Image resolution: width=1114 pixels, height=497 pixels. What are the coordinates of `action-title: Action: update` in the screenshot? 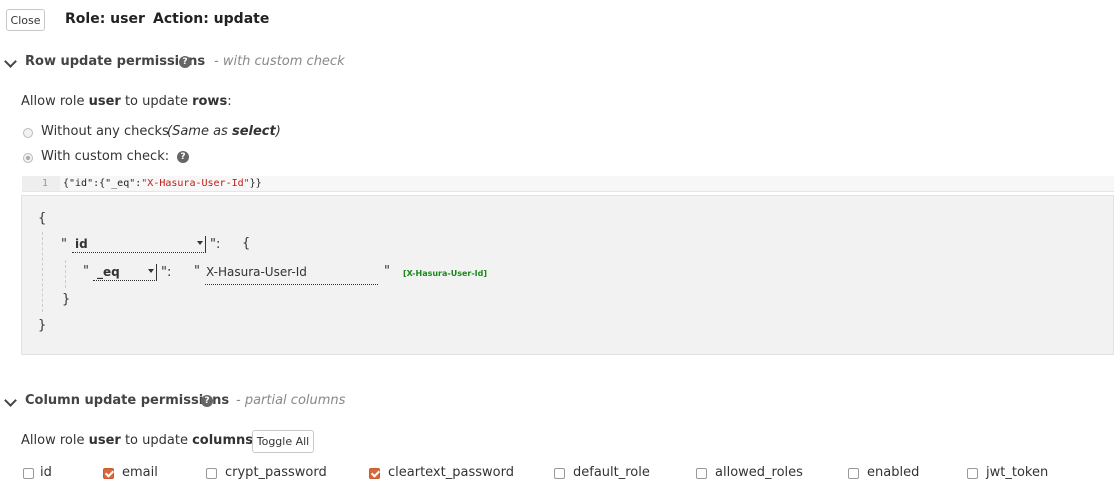 It's located at (211, 19).